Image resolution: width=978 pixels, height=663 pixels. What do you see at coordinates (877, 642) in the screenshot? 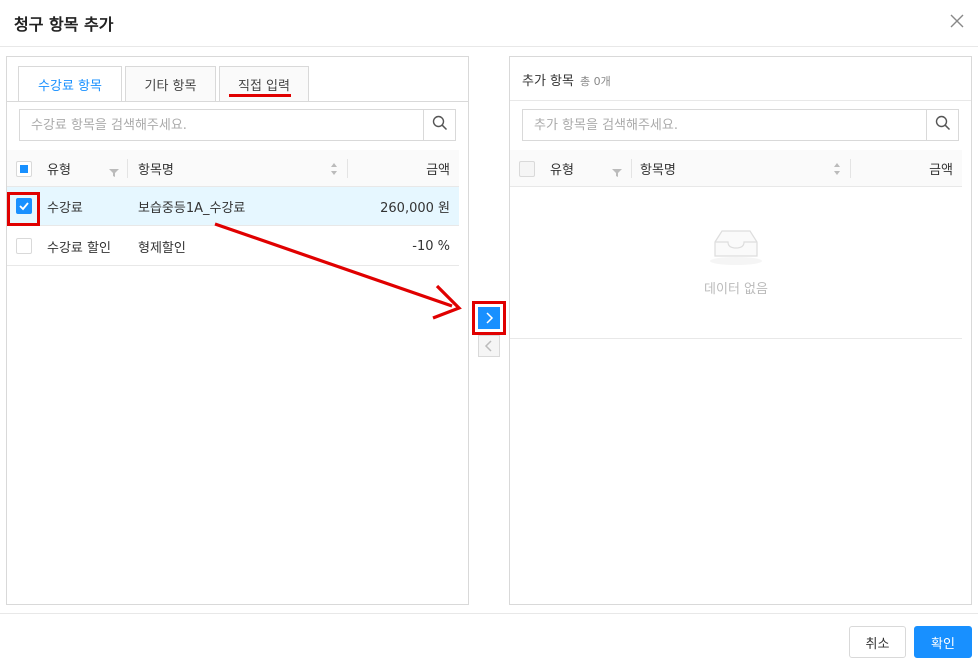
I see `cancel-button: 취소` at bounding box center [877, 642].